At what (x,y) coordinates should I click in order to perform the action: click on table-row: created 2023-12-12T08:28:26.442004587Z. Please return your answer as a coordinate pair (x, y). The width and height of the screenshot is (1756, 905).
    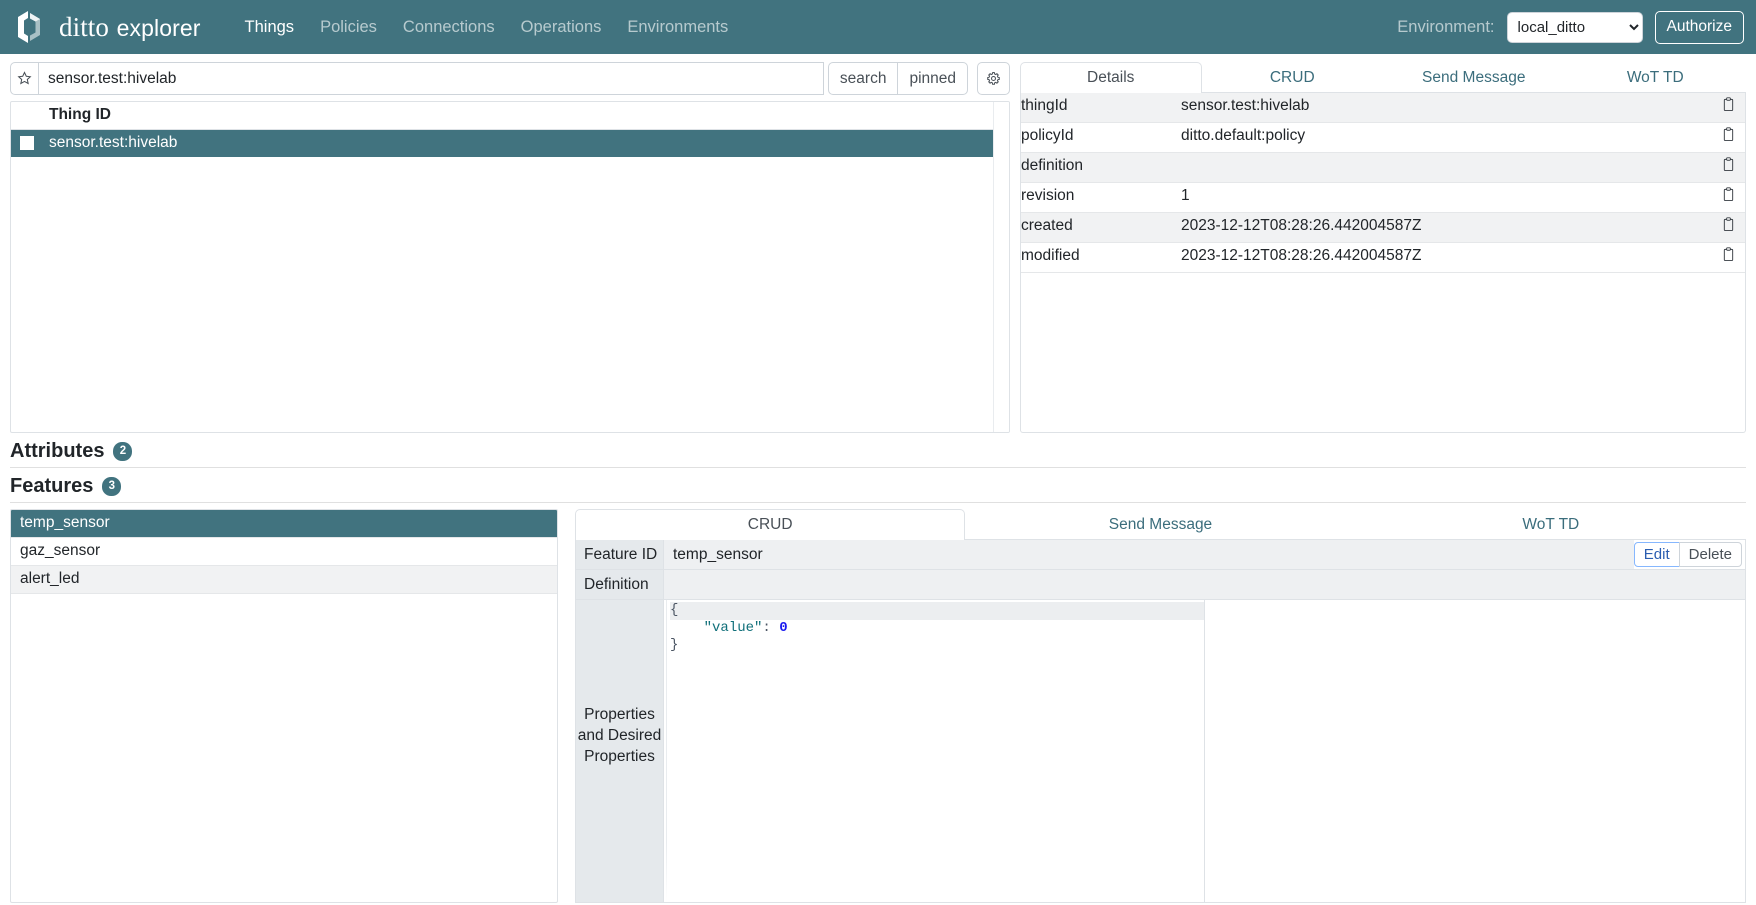
    Looking at the image, I should click on (1383, 227).